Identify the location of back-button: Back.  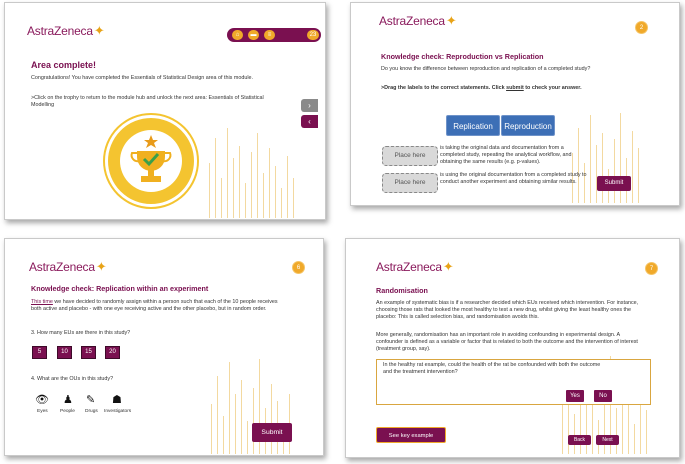
(579, 440).